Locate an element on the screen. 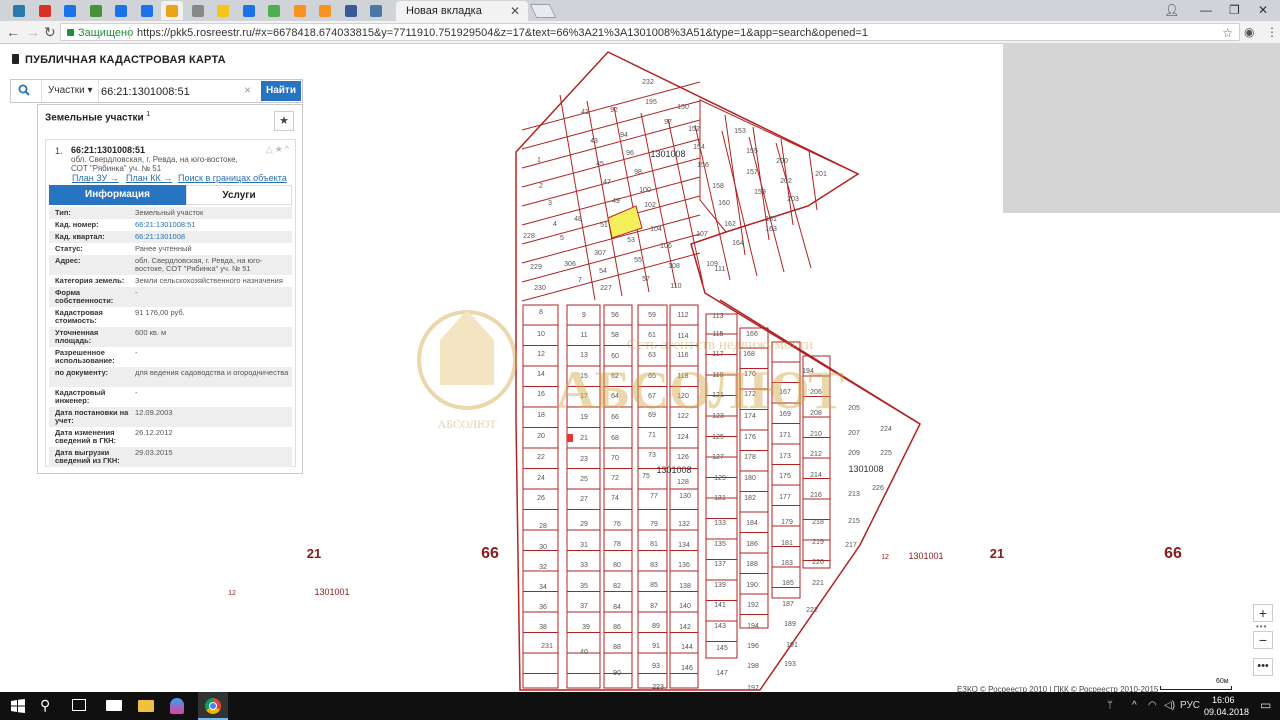  favorite-star-button: ★ is located at coordinates (284, 121).